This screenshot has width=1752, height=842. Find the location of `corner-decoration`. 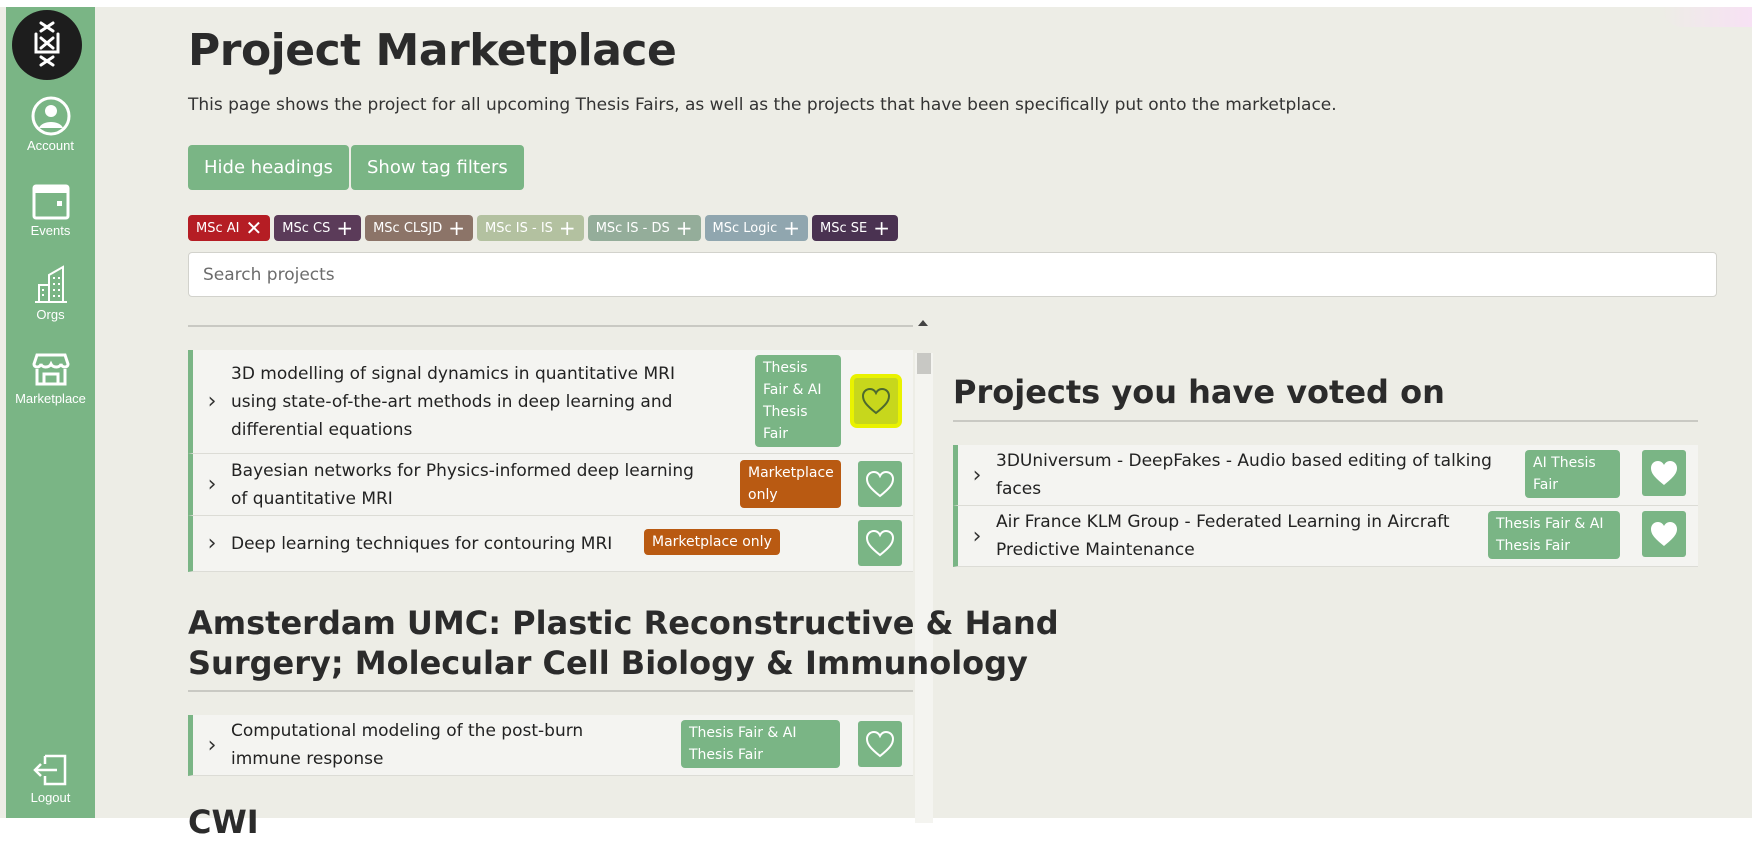

corner-decoration is located at coordinates (1707, 17).